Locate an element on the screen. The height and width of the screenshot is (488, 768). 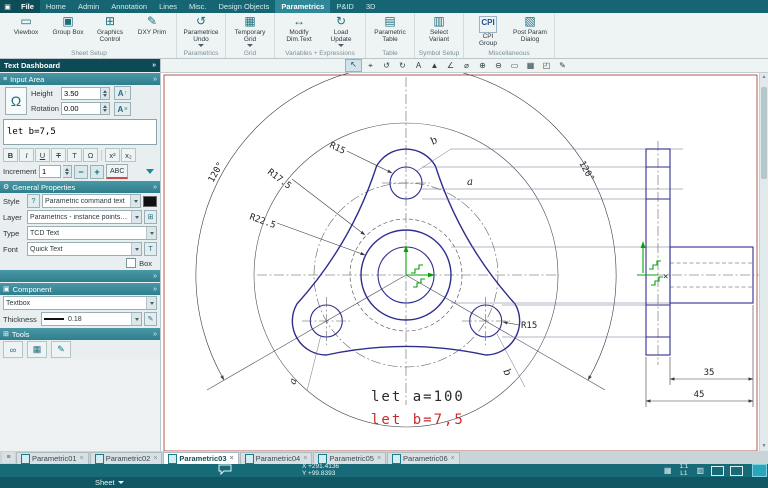
menu-admin: Admin is located at coordinates (88, 6).